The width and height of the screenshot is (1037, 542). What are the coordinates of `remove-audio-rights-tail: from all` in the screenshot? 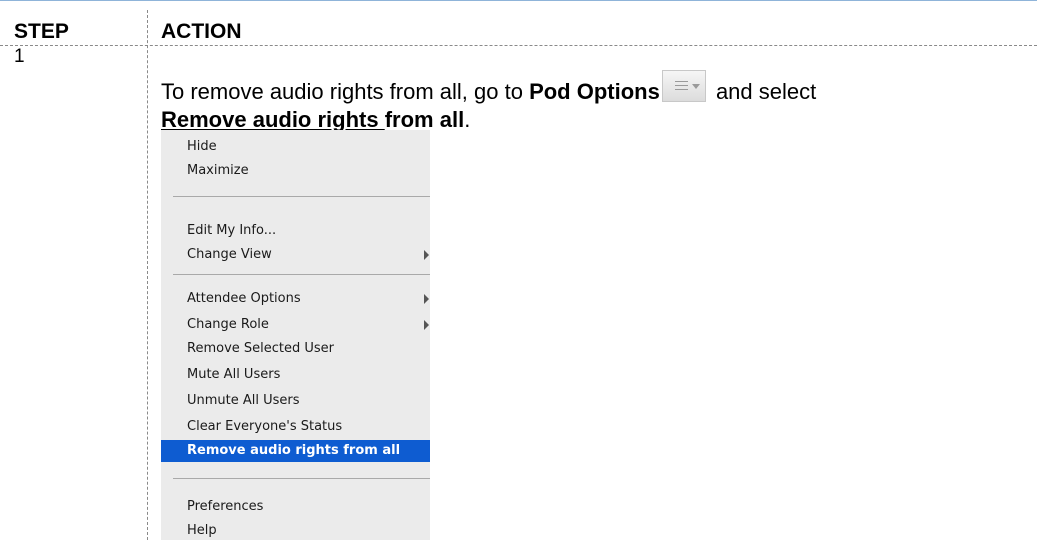 It's located at (424, 119).